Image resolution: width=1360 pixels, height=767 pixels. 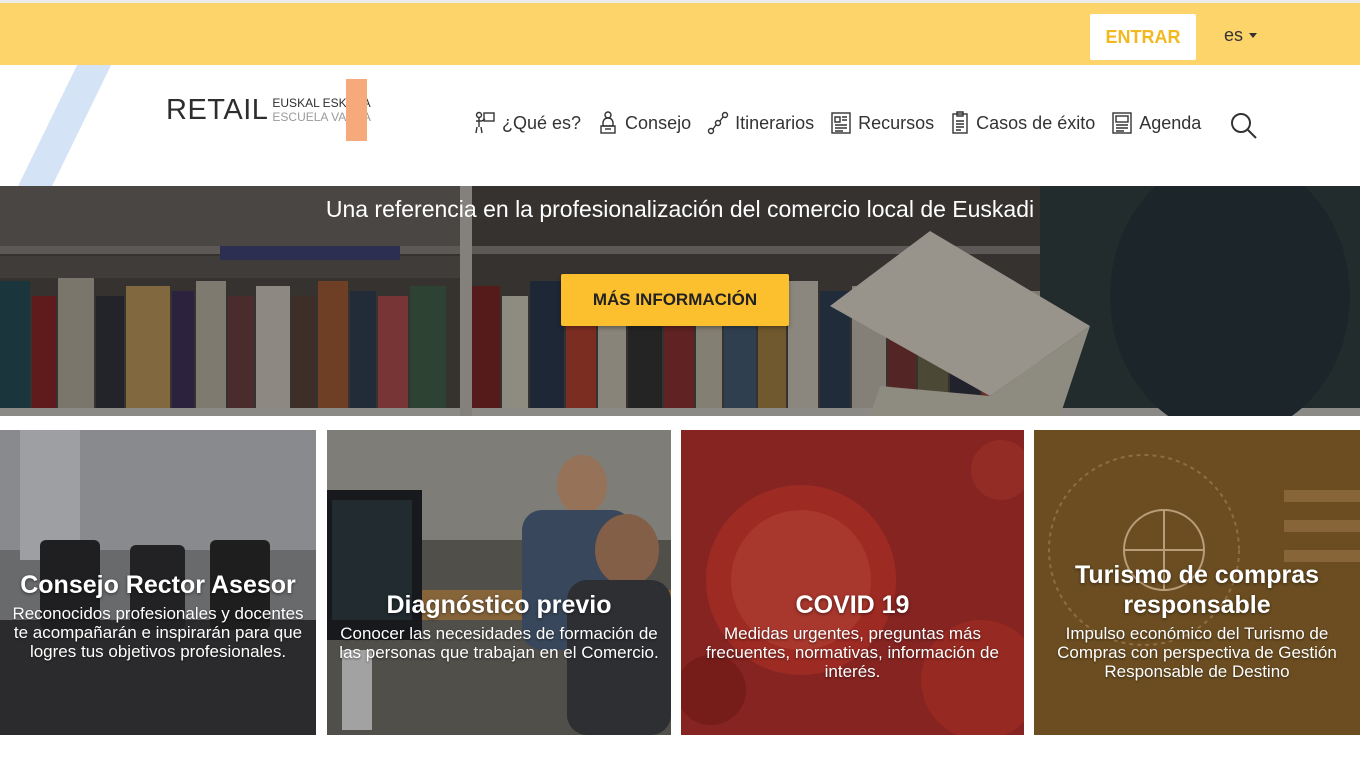 I want to click on search-icon, so click(x=1244, y=126).